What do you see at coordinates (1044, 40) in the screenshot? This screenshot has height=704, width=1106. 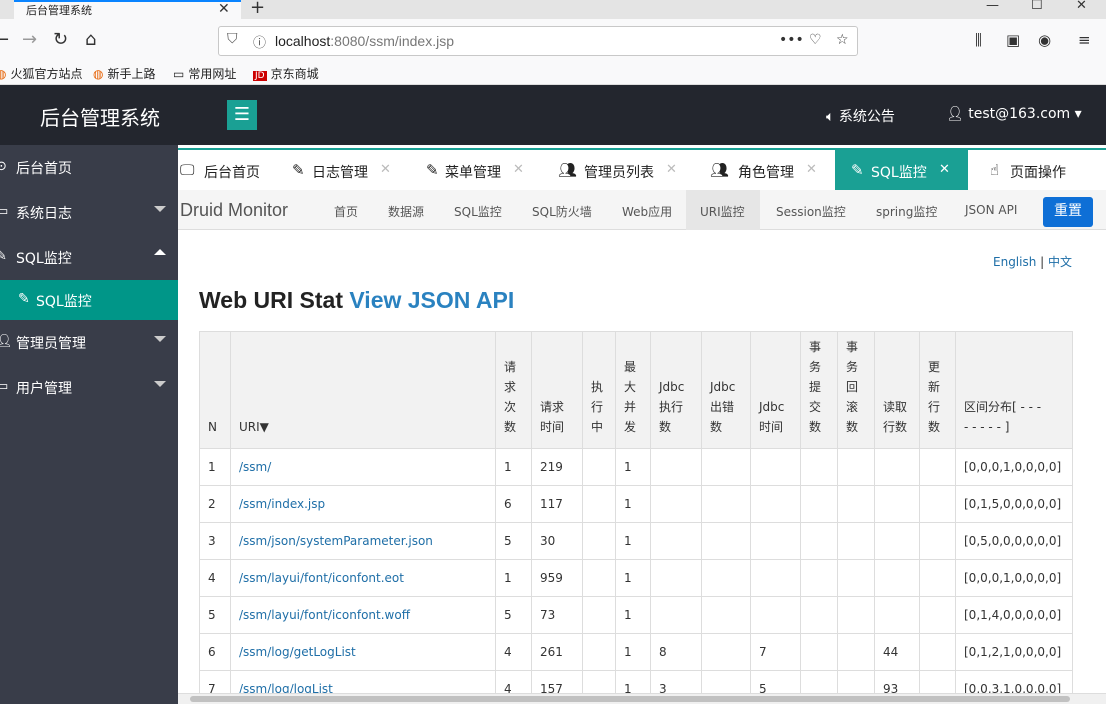 I see `account-icon: ◉` at bounding box center [1044, 40].